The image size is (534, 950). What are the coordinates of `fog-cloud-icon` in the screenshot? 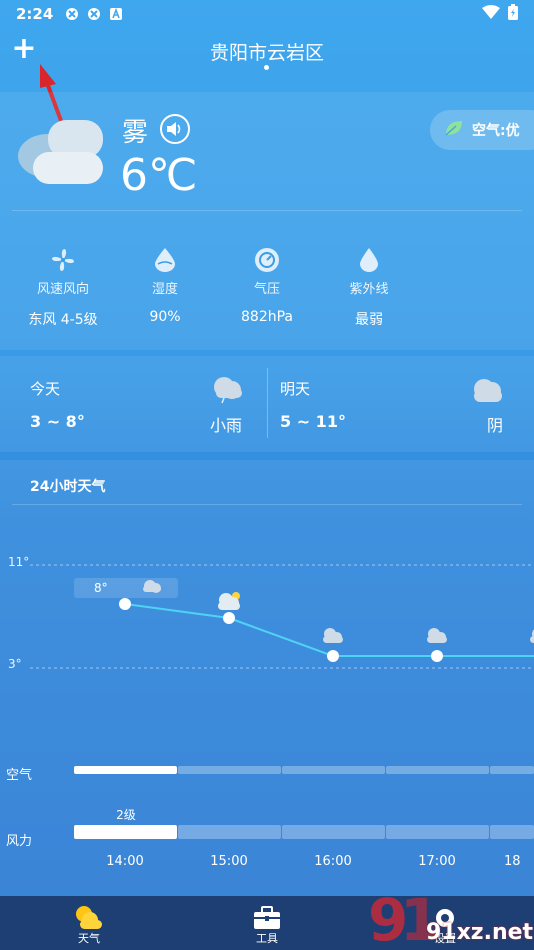 It's located at (60, 152).